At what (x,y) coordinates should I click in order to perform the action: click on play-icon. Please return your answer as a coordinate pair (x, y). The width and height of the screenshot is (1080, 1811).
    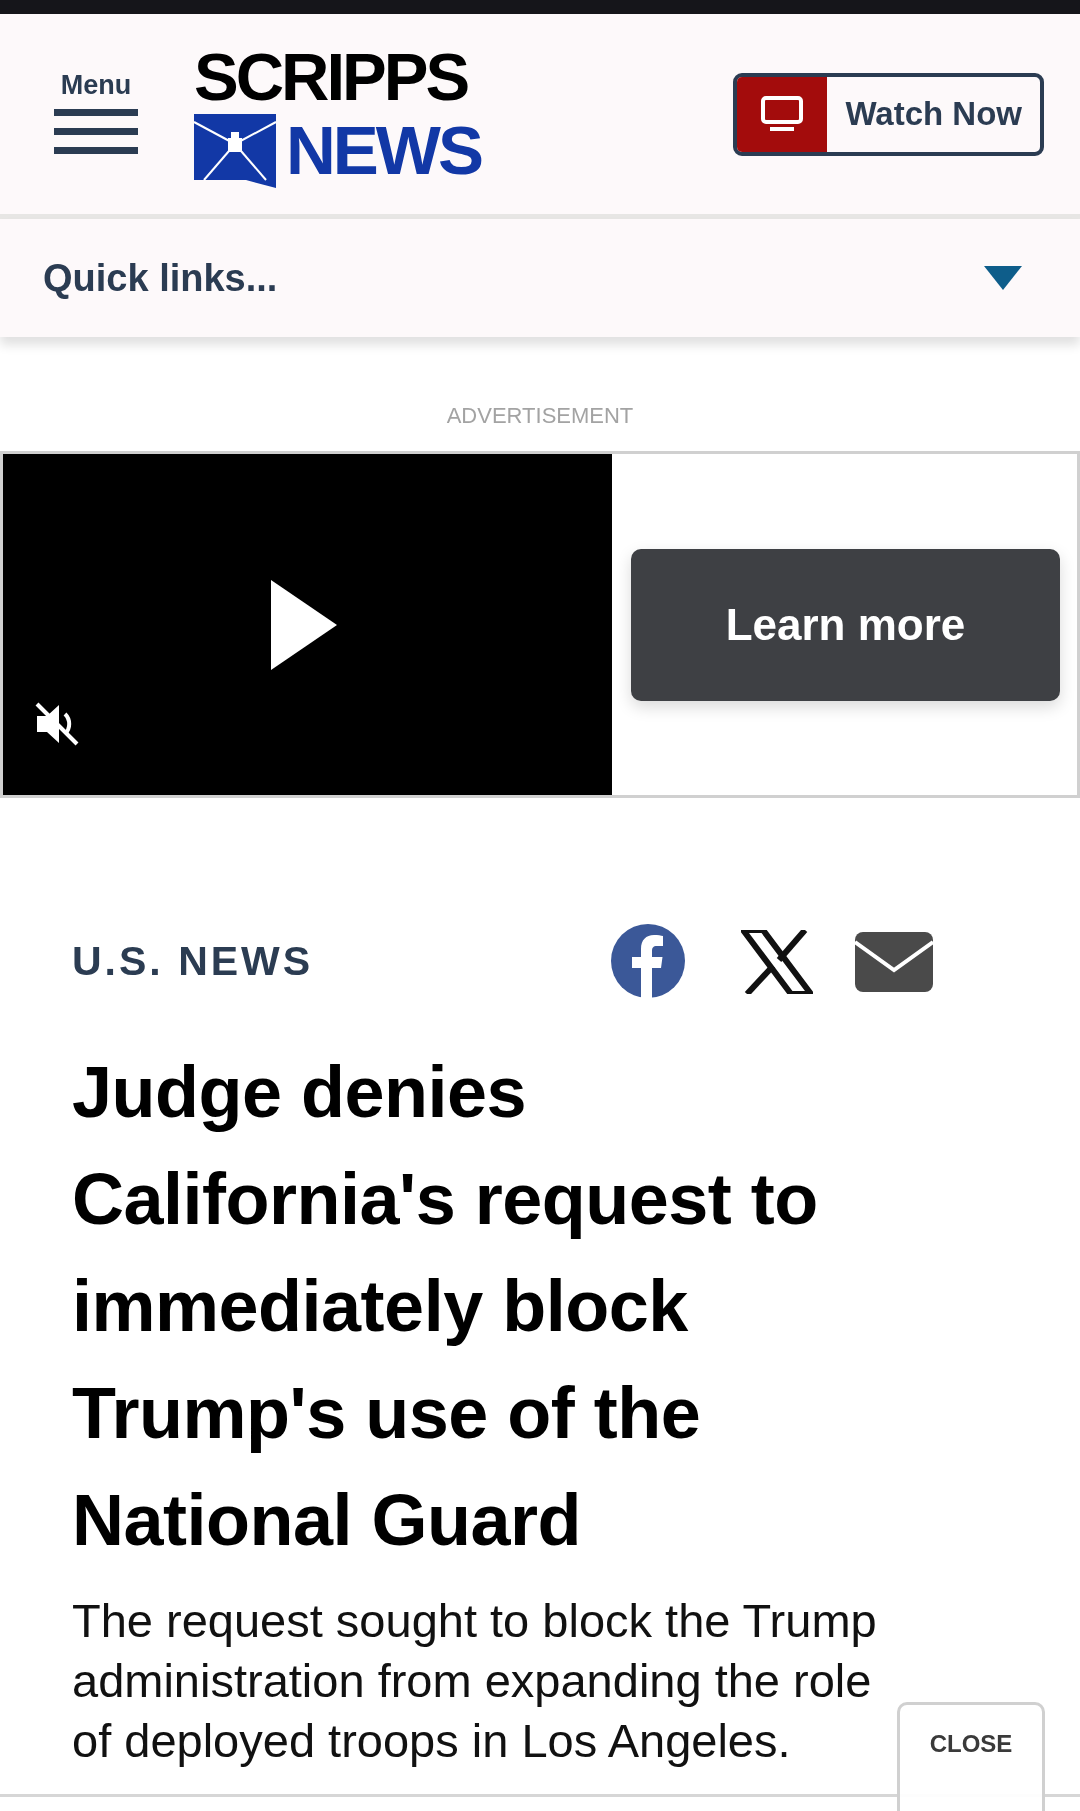
    Looking at the image, I should click on (303, 624).